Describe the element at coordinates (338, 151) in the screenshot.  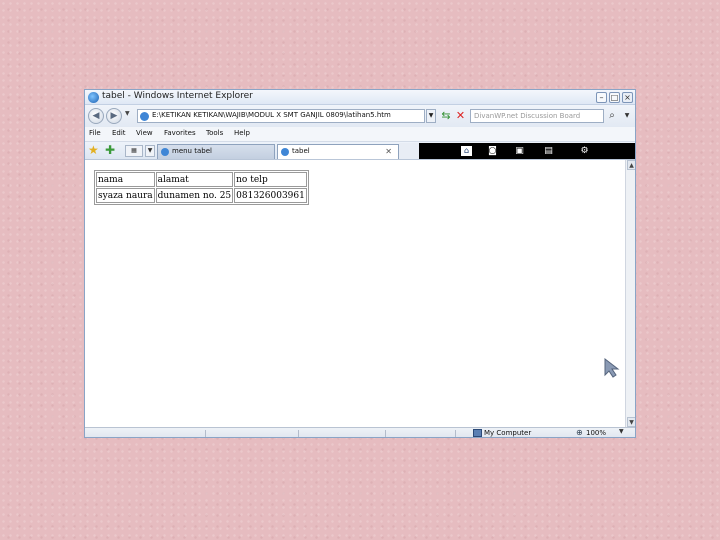
I see `tab-tabel: tabel ✕` at that location.